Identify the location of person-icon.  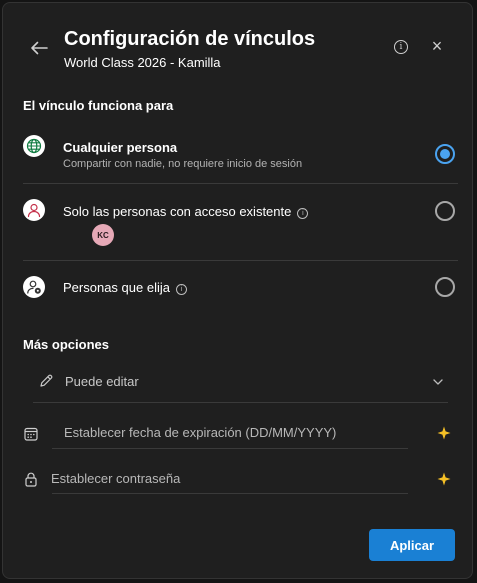
(34, 210).